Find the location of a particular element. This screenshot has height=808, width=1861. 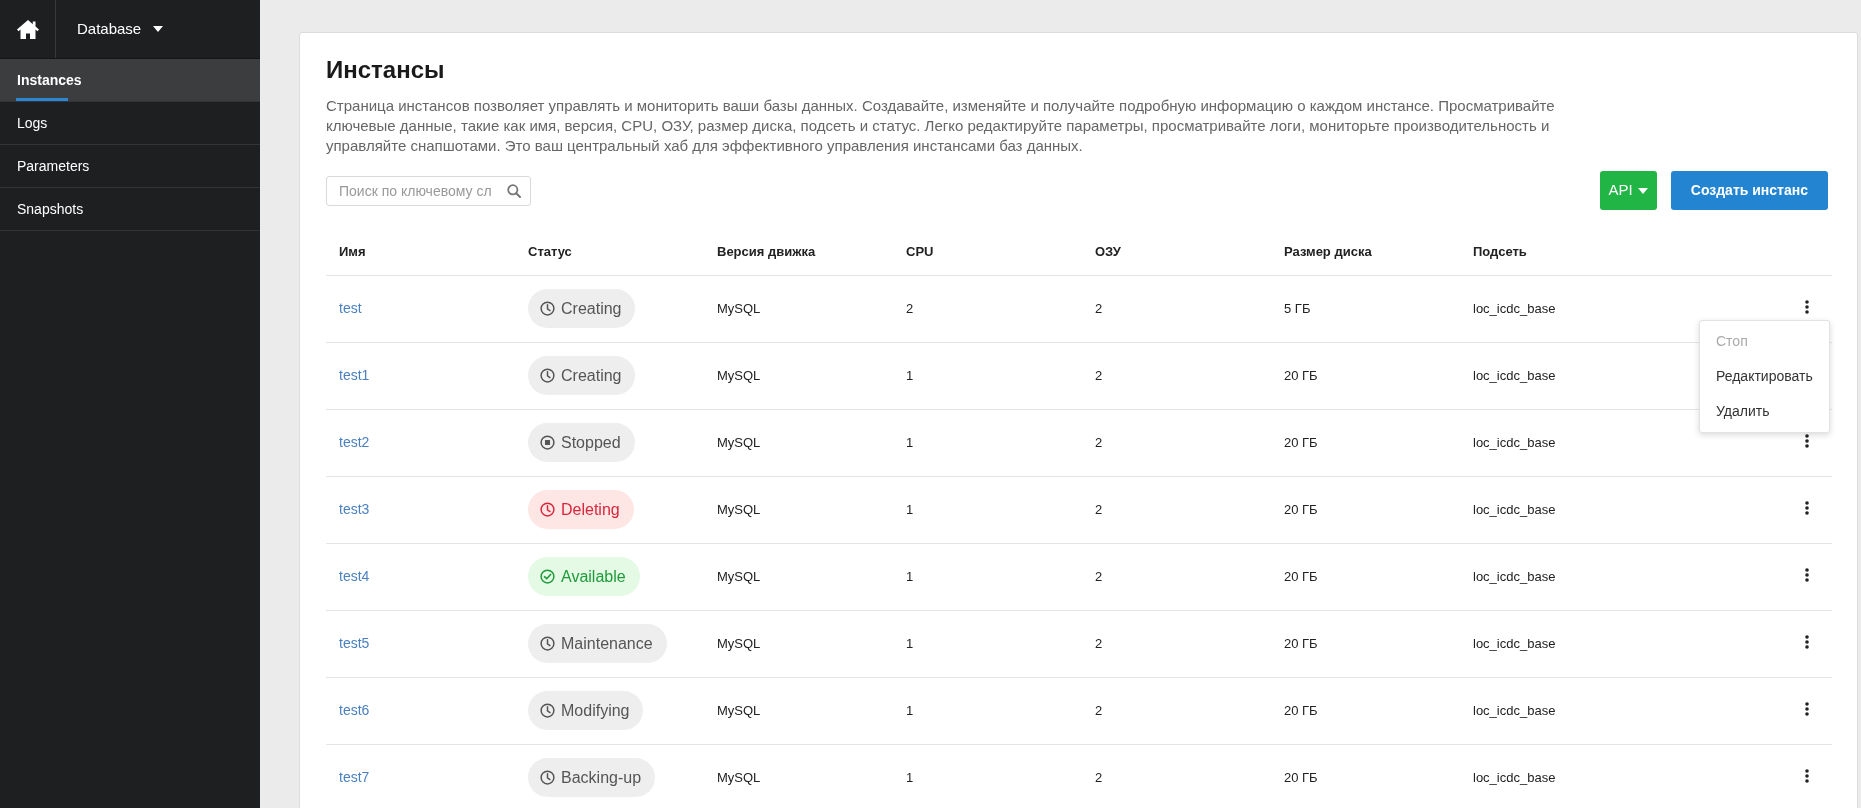

cpu-count: 2 is located at coordinates (910, 308).